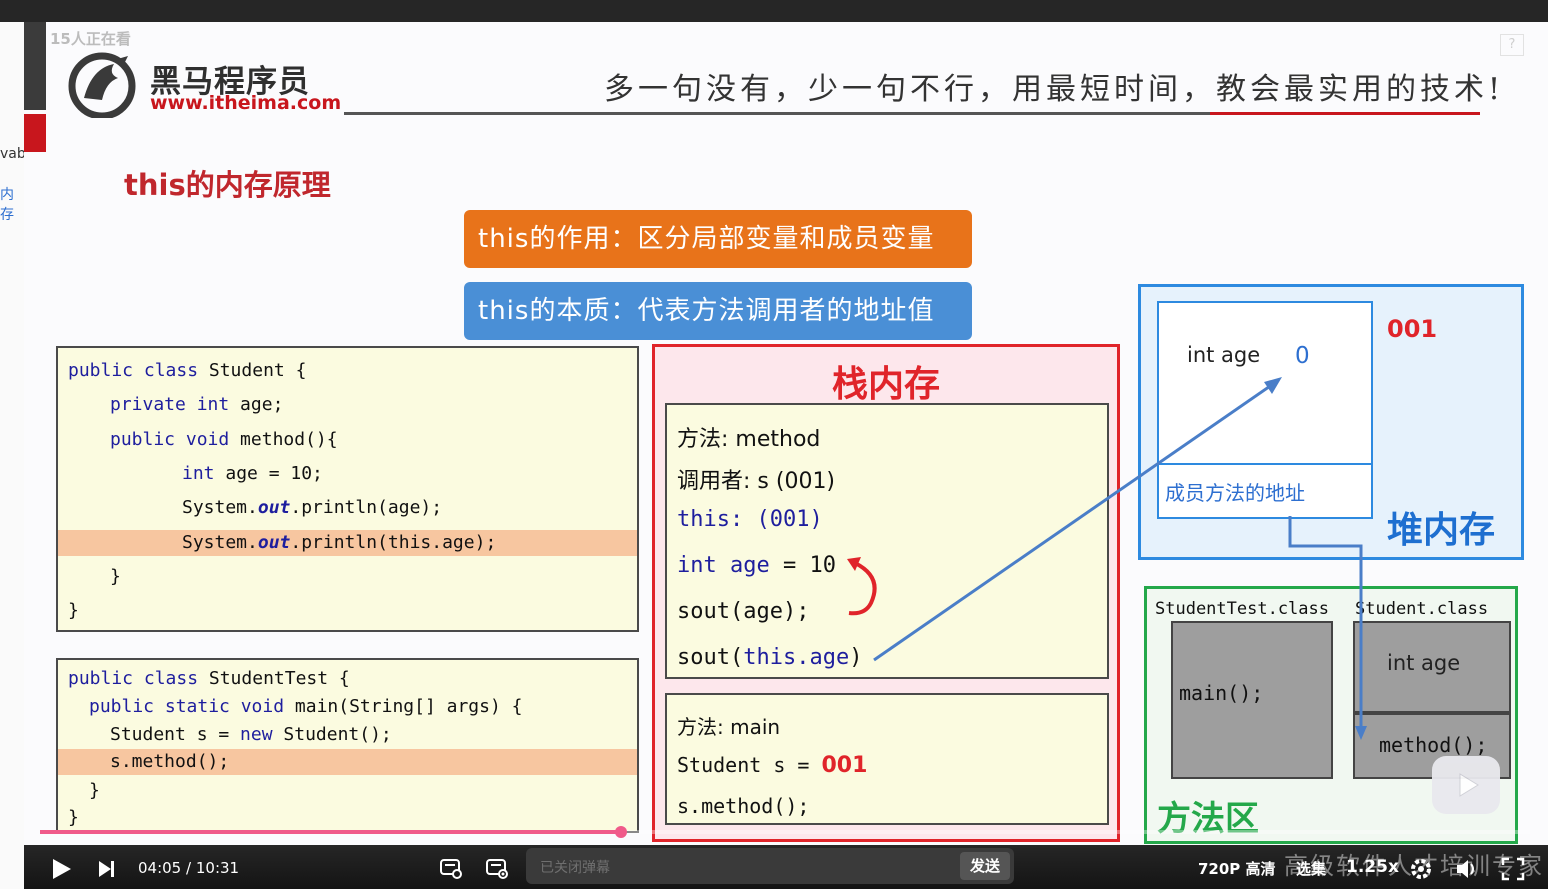 The image size is (1548, 889). What do you see at coordinates (13, 455) in the screenshot?
I see `left-page-strip: vab 内存` at bounding box center [13, 455].